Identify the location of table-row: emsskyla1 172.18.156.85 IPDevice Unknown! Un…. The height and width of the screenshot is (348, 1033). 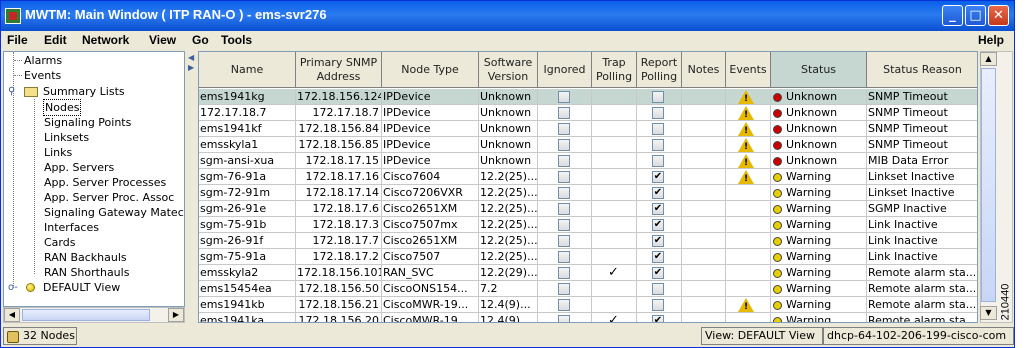
(588, 145).